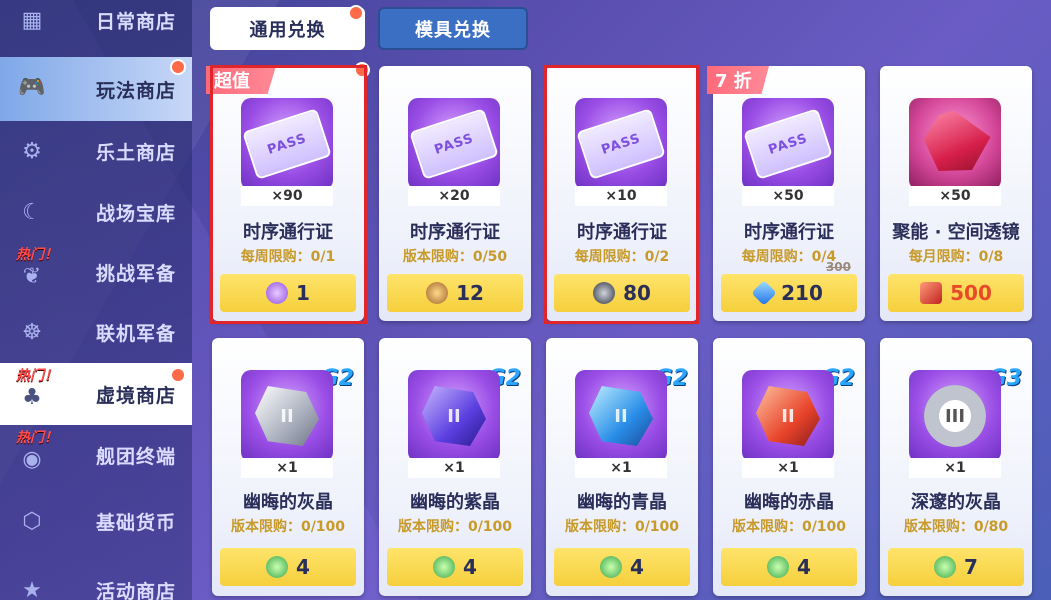 The height and width of the screenshot is (600, 1051). I want to click on sidebar-item-battlefield-vault: ☾ 战场宝库, so click(96, 212).